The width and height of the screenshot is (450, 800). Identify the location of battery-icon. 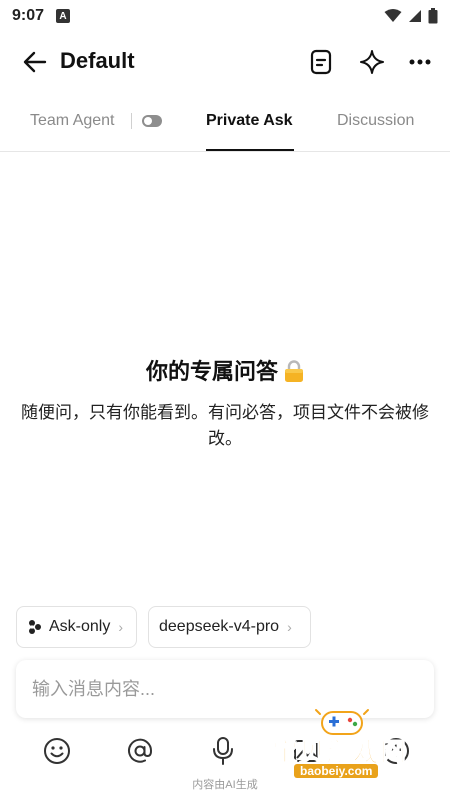
(433, 16).